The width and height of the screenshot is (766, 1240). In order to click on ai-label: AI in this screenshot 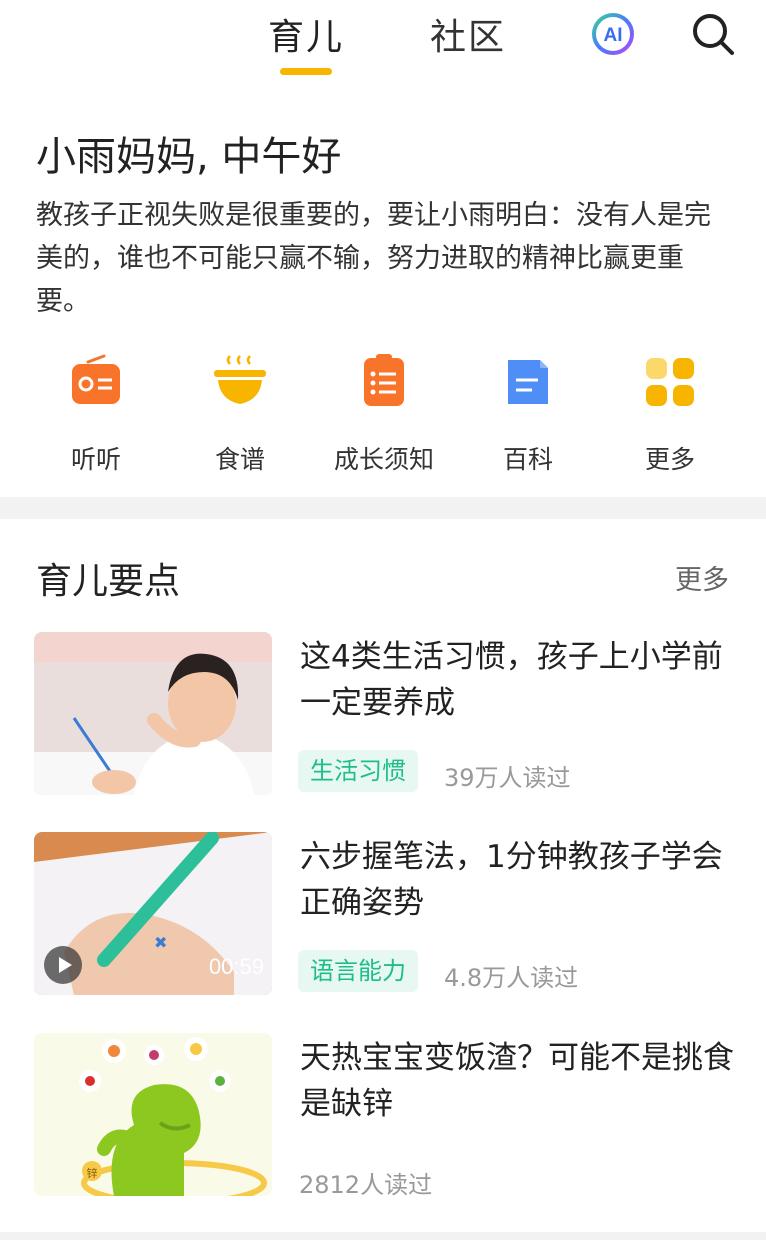, I will do `click(613, 35)`.